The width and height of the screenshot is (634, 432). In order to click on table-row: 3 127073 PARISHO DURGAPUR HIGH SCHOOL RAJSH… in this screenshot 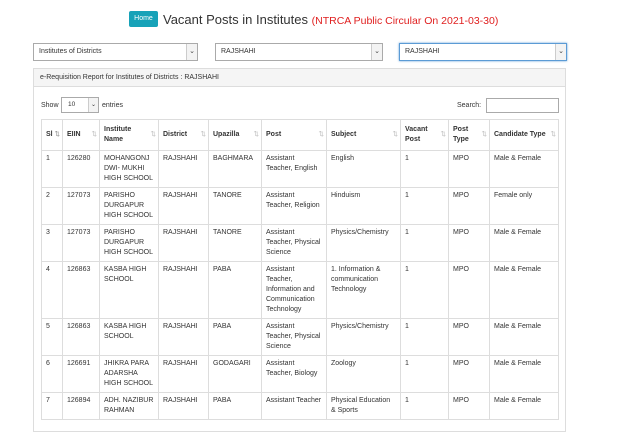, I will do `click(300, 243)`.